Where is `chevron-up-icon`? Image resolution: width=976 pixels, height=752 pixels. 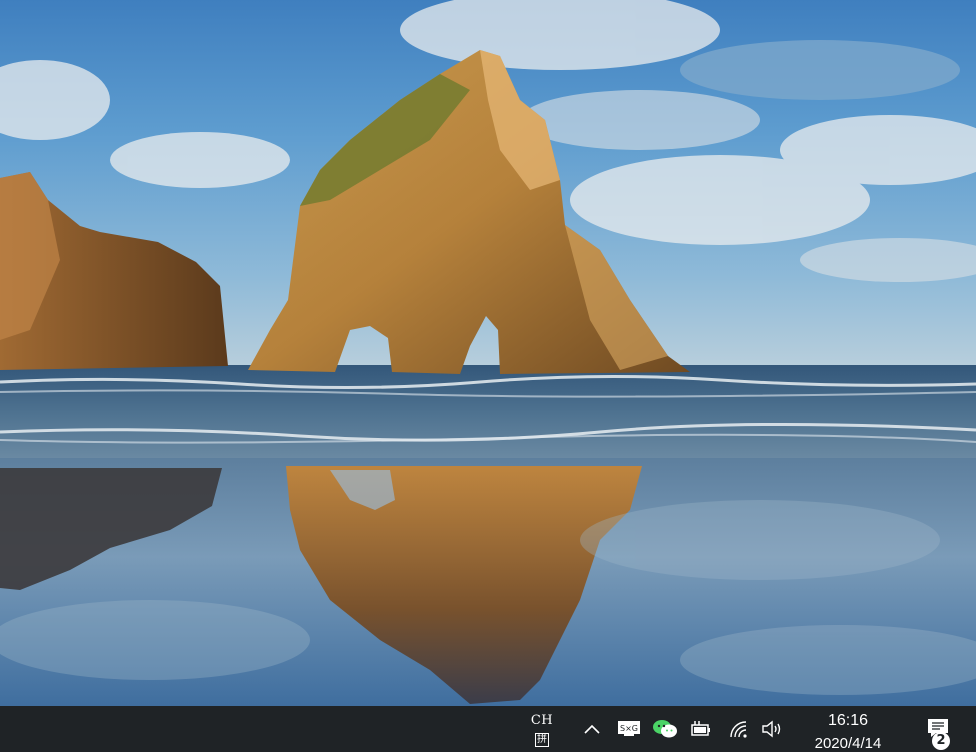
chevron-up-icon is located at coordinates (592, 729).